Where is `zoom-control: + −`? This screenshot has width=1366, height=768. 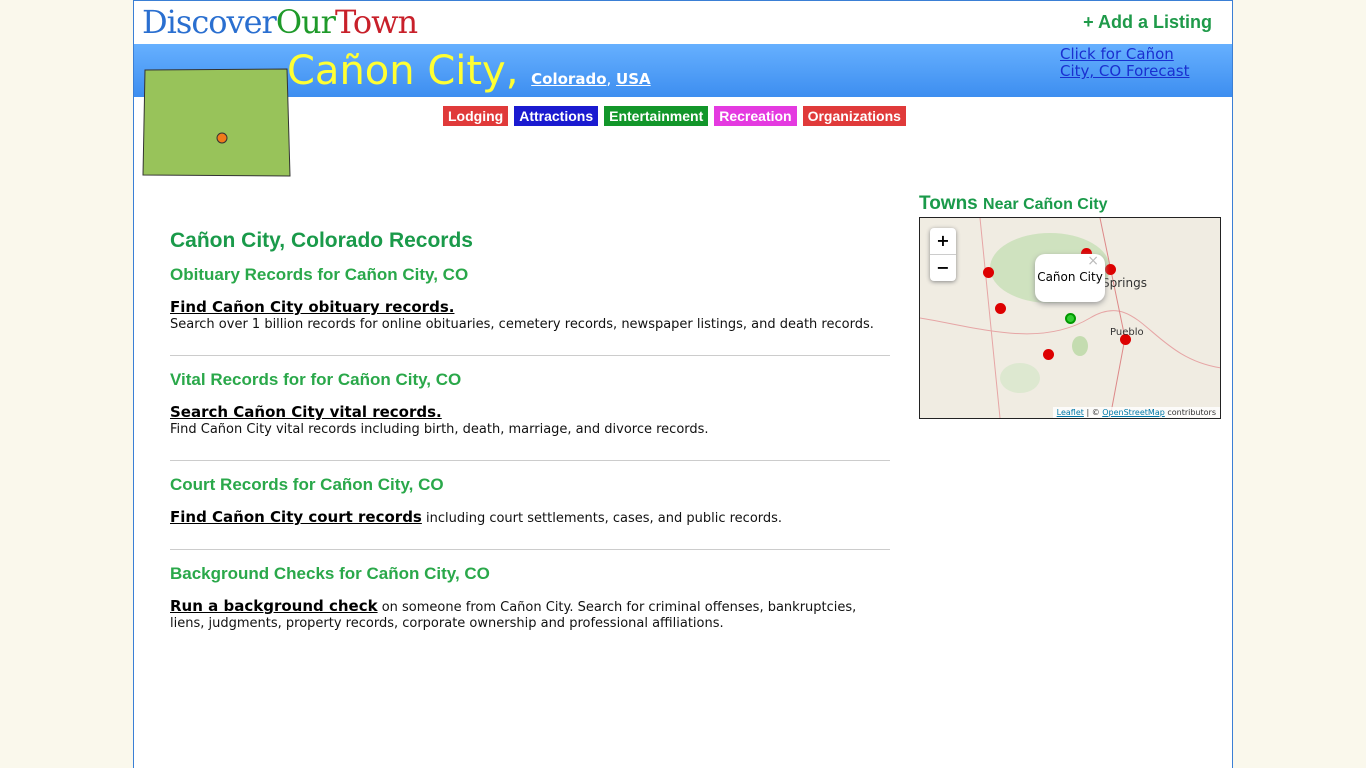
zoom-control: + − is located at coordinates (943, 254).